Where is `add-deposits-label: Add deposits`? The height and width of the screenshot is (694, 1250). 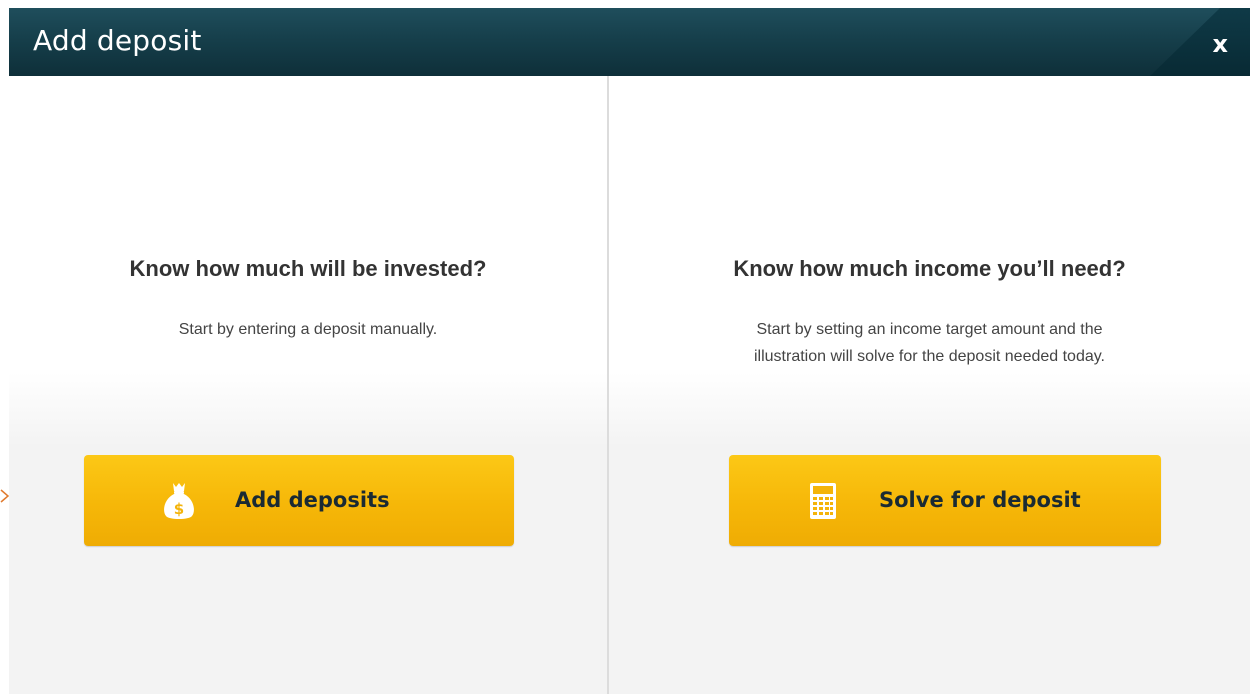
add-deposits-label: Add deposits is located at coordinates (312, 500).